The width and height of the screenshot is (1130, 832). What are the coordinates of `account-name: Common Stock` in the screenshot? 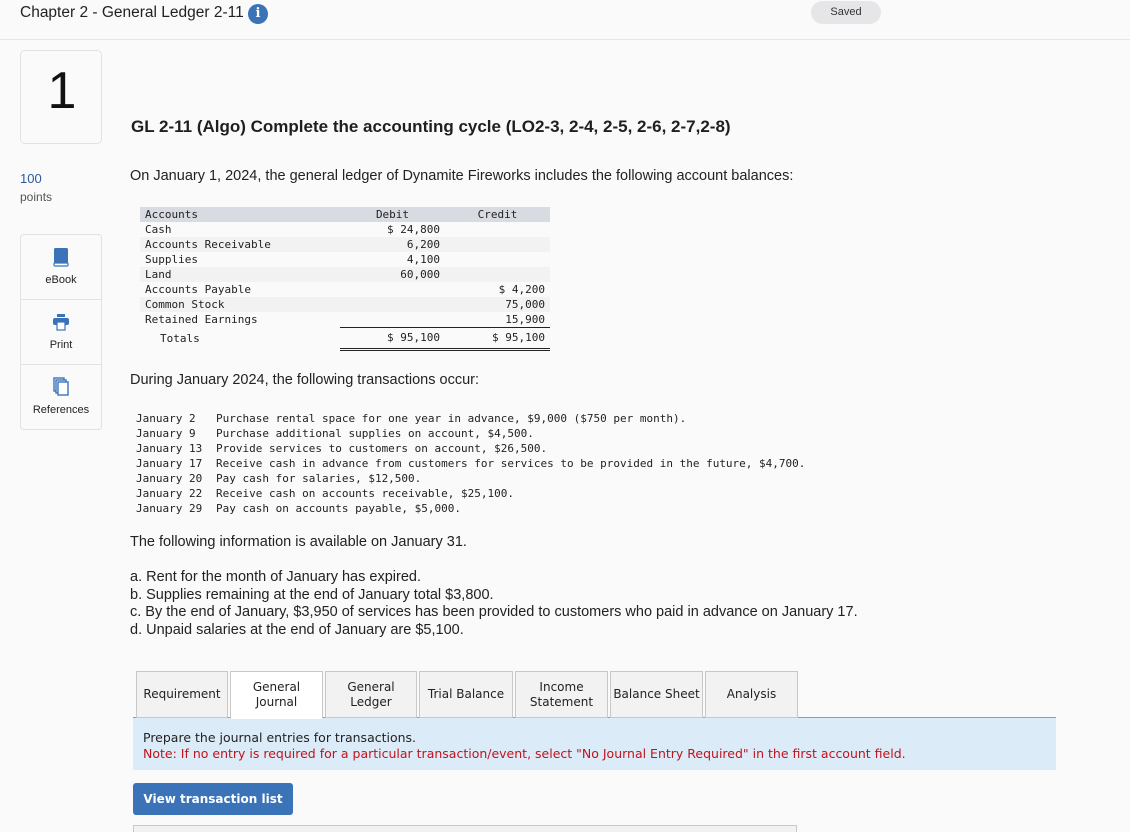 It's located at (240, 304).